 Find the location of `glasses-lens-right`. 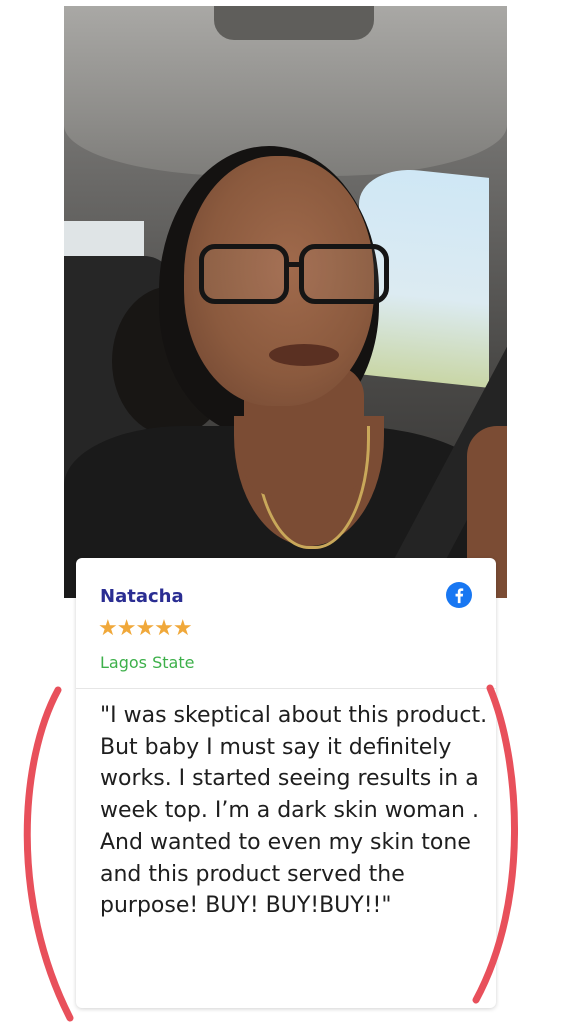

glasses-lens-right is located at coordinates (344, 274).